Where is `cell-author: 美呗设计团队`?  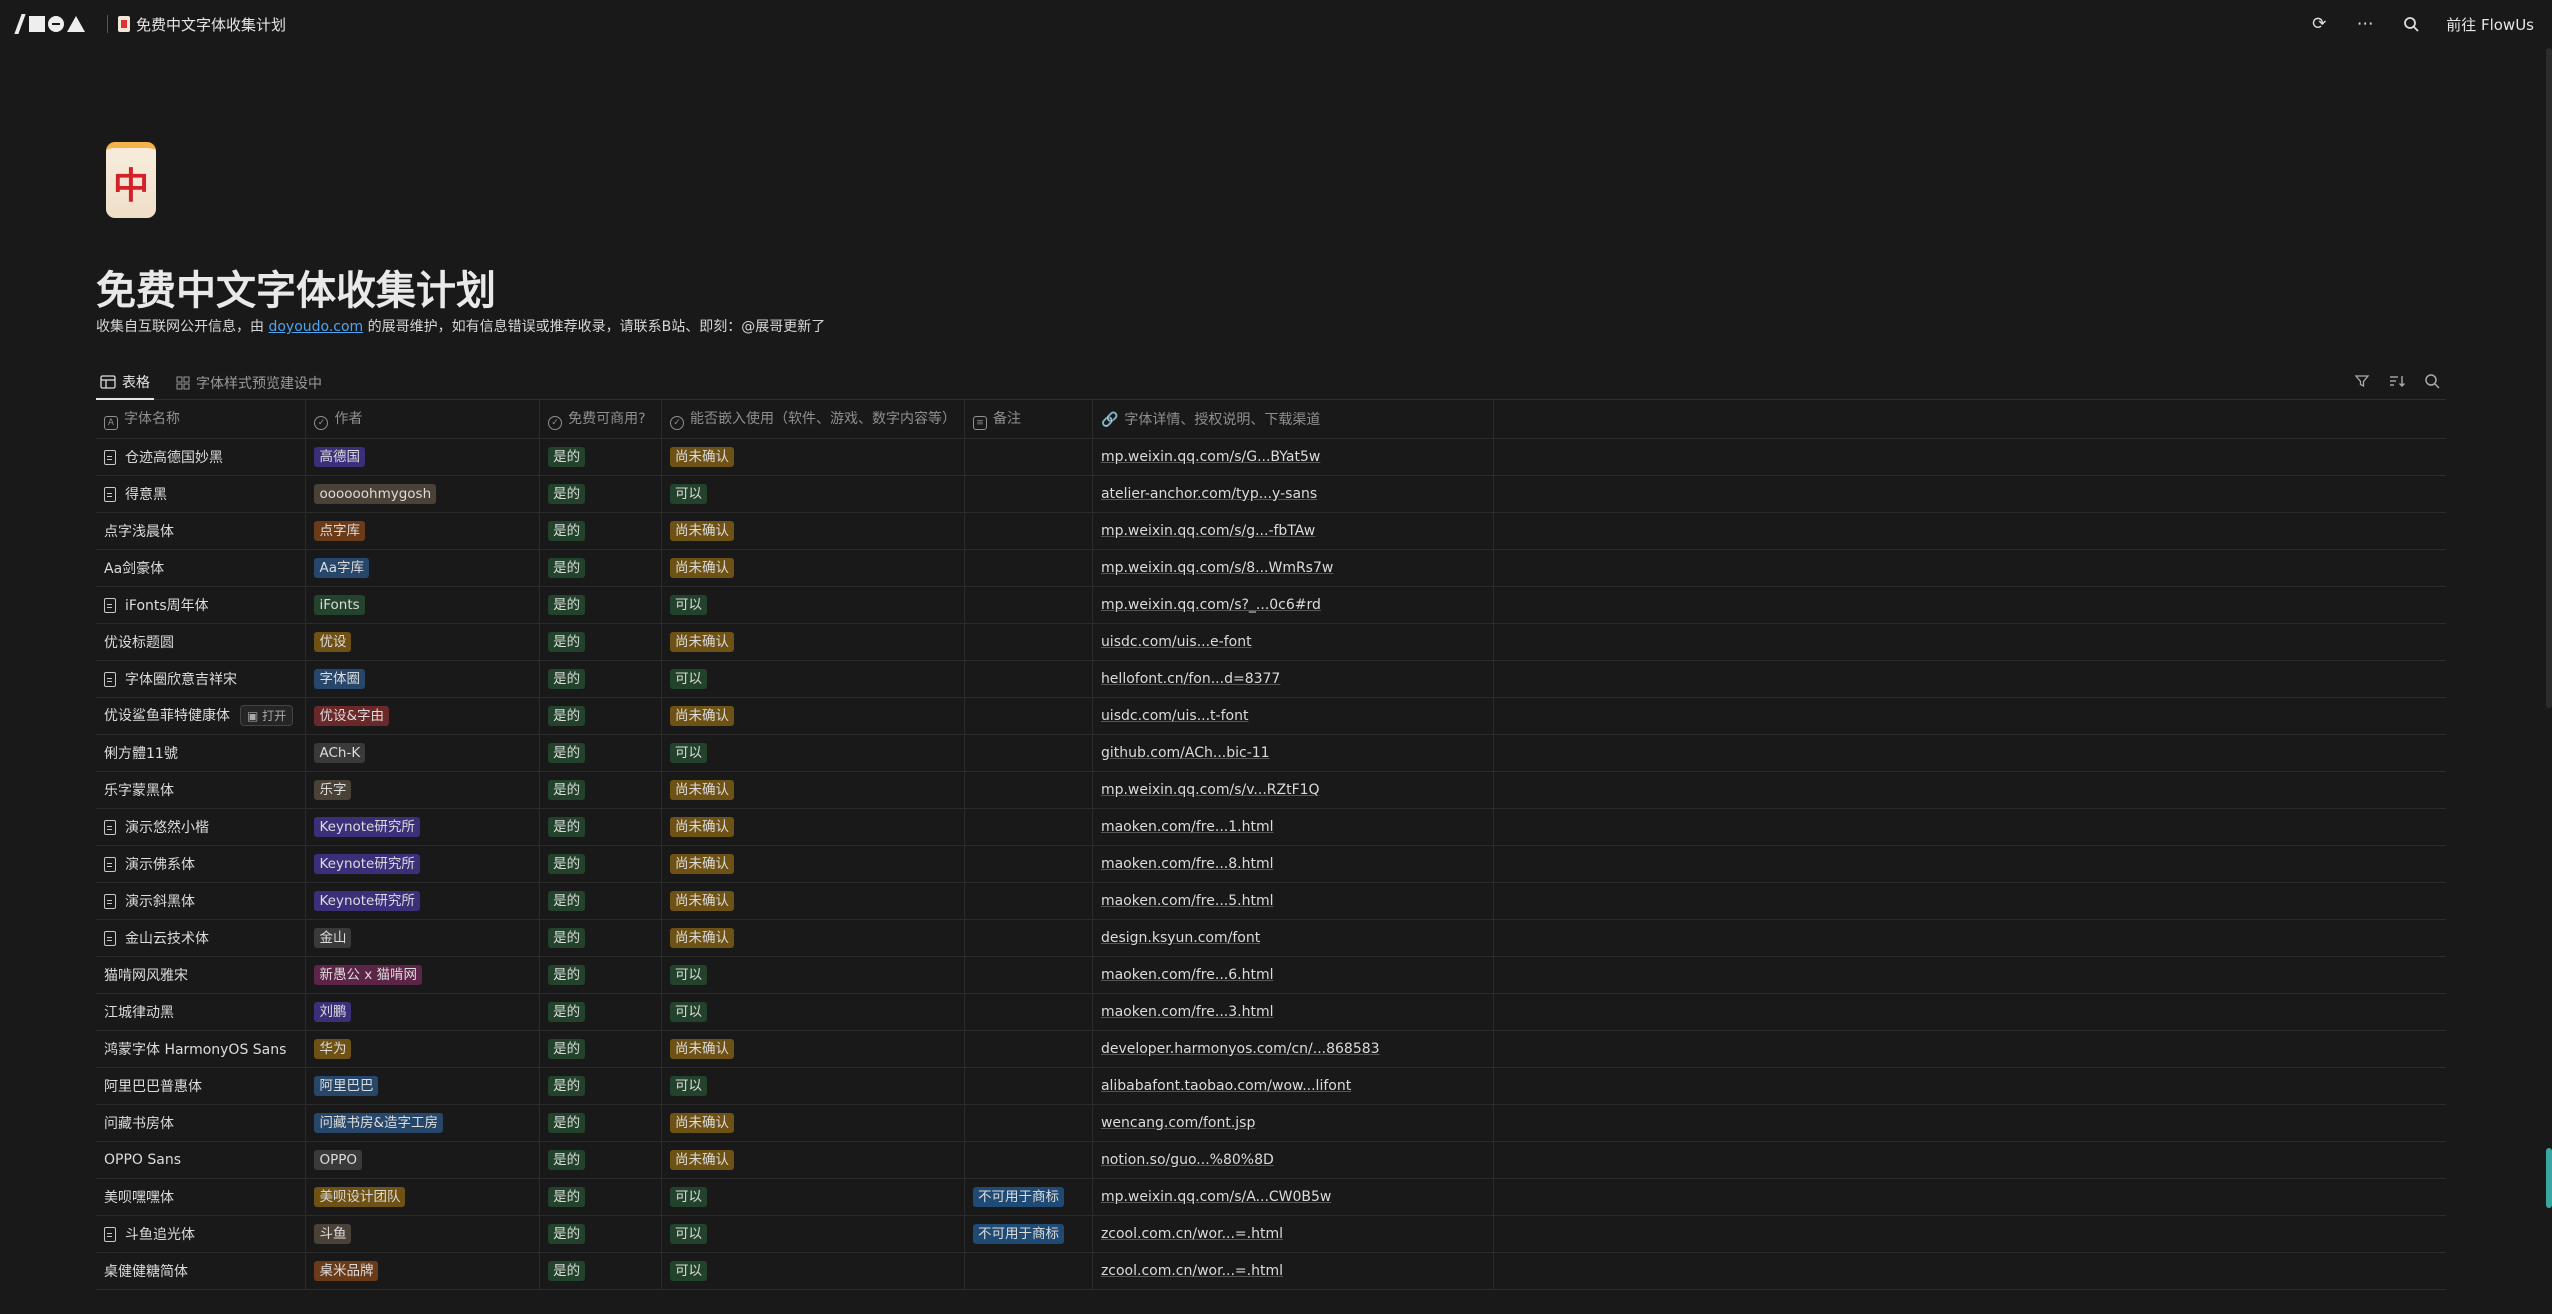 cell-author: 美呗设计团队 is located at coordinates (423, 1197).